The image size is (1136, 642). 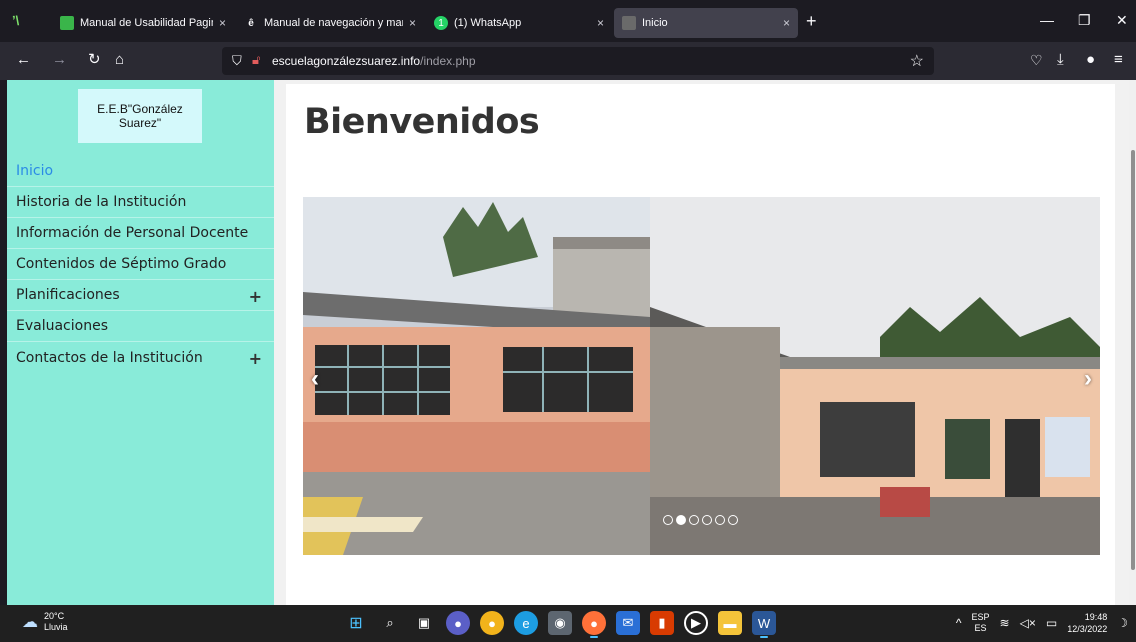 I want to click on url-text: escuelagonzálezsuarez.info/index.php, so click(x=374, y=61).